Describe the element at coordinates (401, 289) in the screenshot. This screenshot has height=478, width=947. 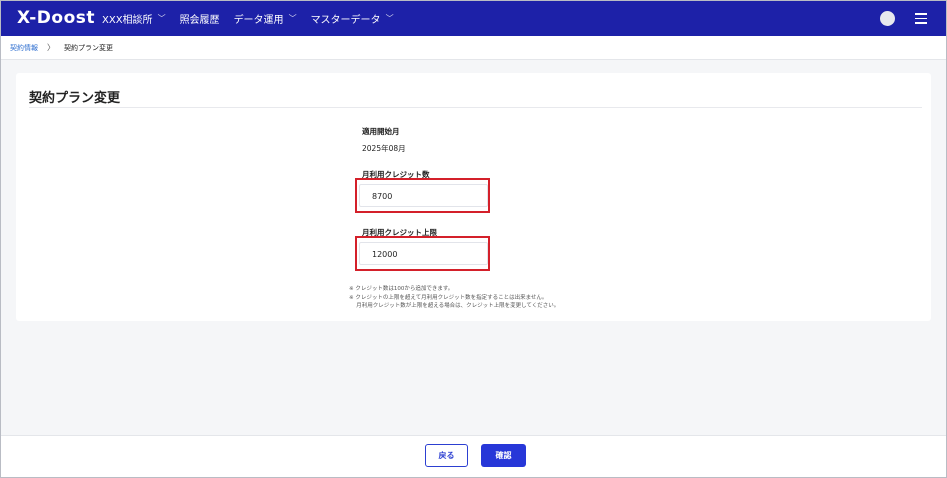
I see `note-line: ※ クレジット数は100から追加できます。` at that location.